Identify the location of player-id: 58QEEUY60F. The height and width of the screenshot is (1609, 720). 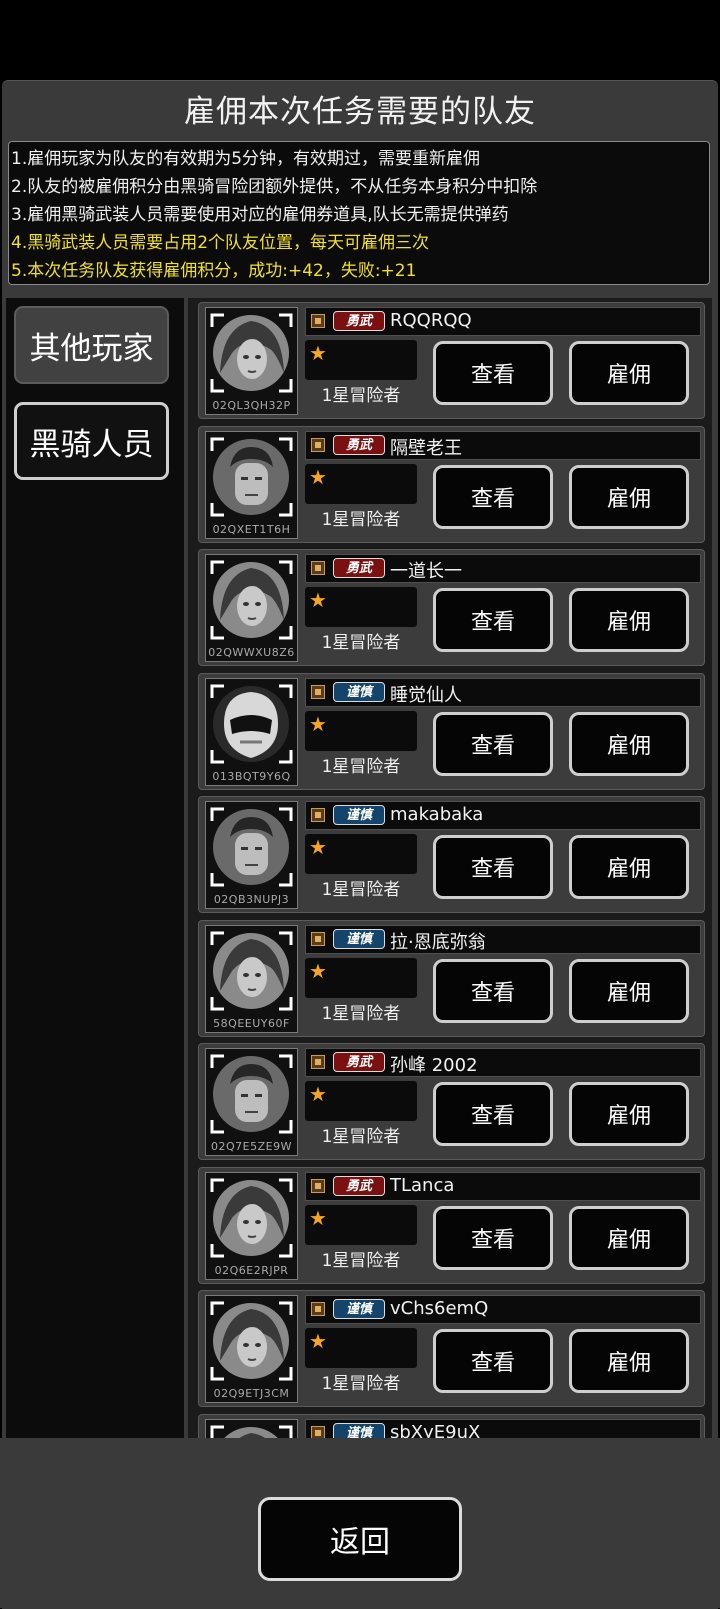
(251, 1023).